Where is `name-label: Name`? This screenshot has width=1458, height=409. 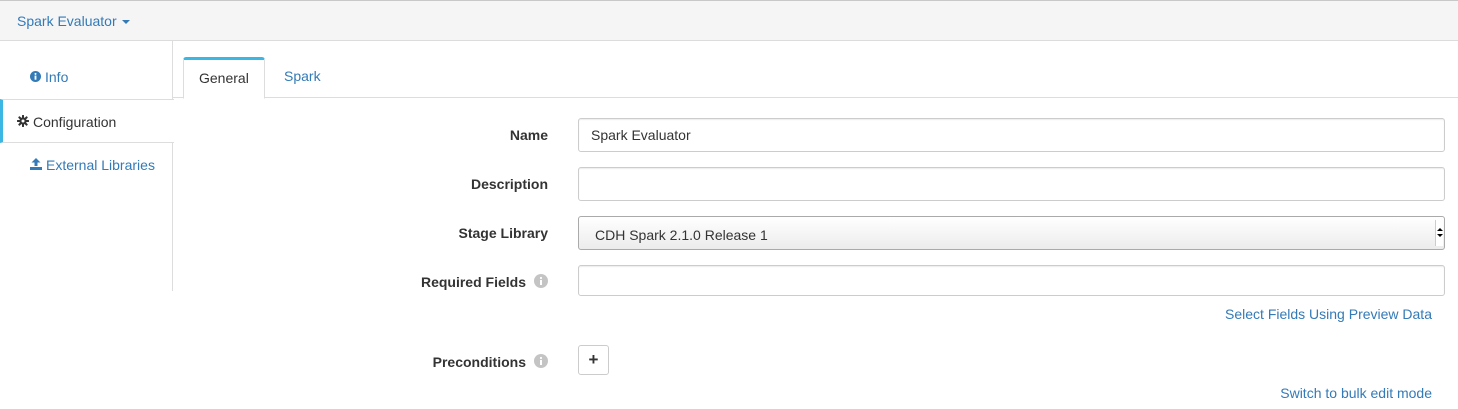
name-label: Name is located at coordinates (528, 135).